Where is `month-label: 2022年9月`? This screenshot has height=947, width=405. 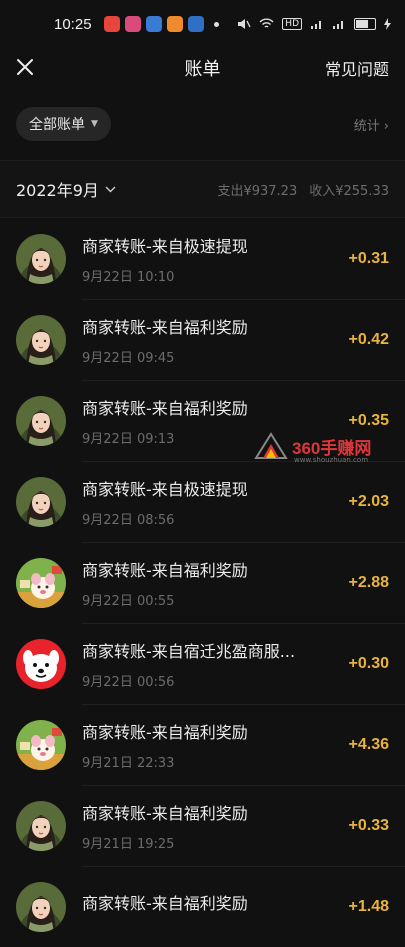 month-label: 2022年9月 is located at coordinates (57, 190).